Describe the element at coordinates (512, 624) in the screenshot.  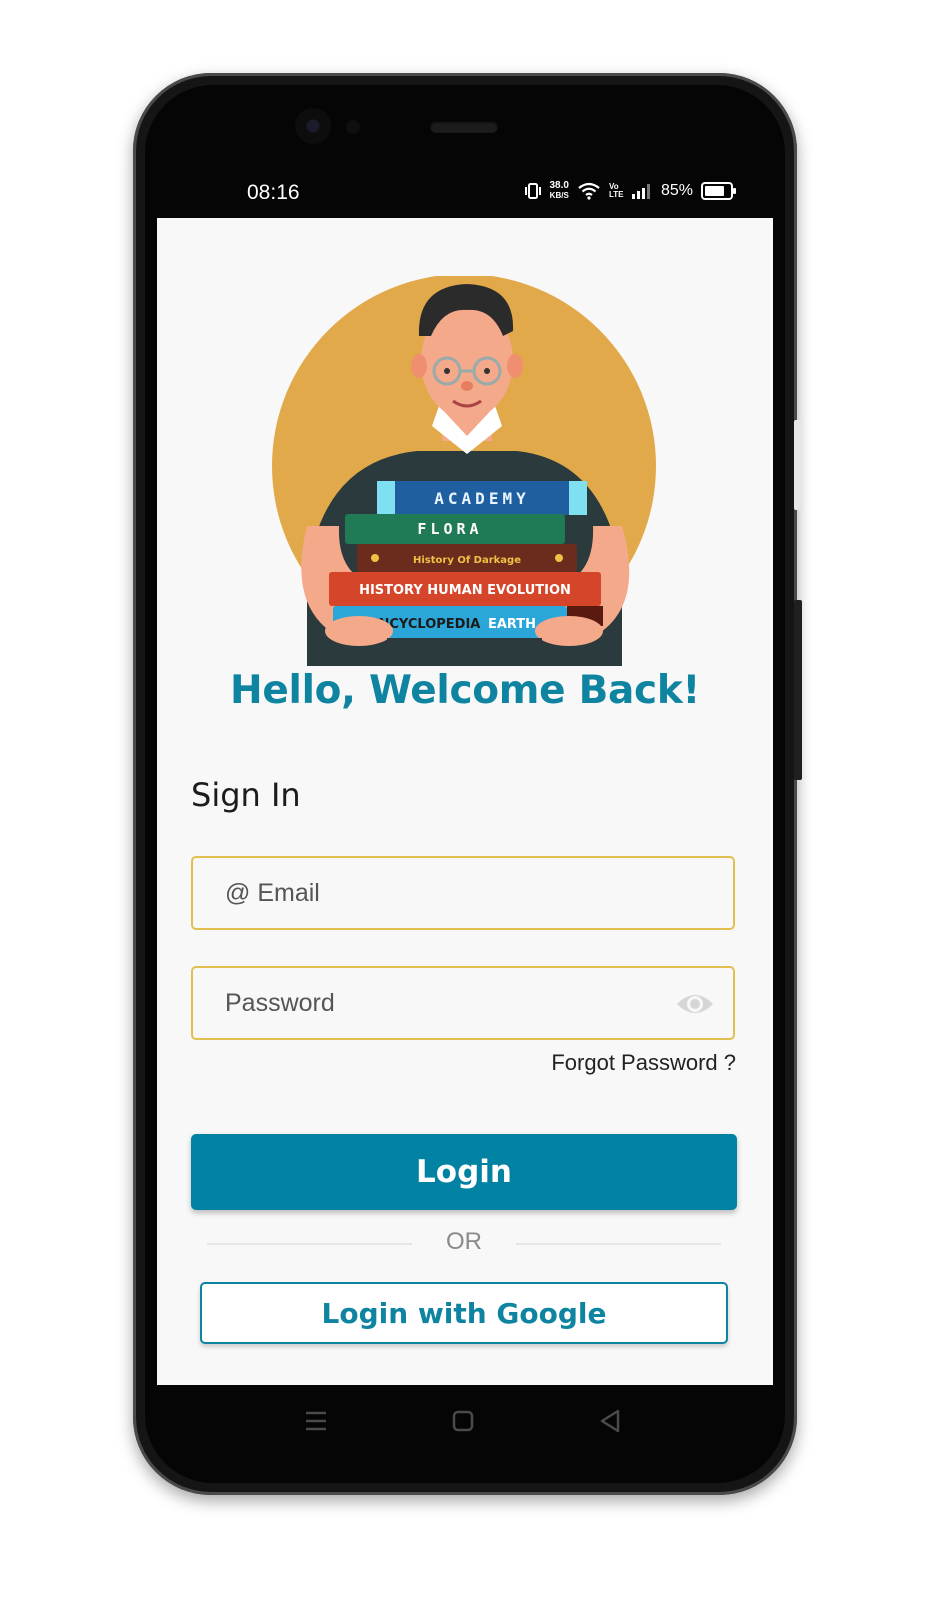
I see `book-earth: EARTH` at that location.